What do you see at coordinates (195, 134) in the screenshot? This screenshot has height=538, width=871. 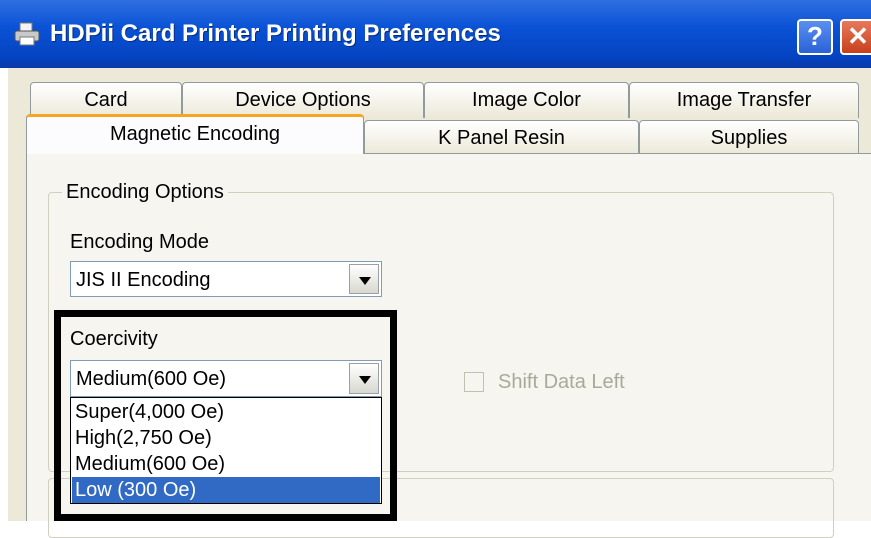 I see `tab-magnetic-encoding: Magnetic Encoding` at bounding box center [195, 134].